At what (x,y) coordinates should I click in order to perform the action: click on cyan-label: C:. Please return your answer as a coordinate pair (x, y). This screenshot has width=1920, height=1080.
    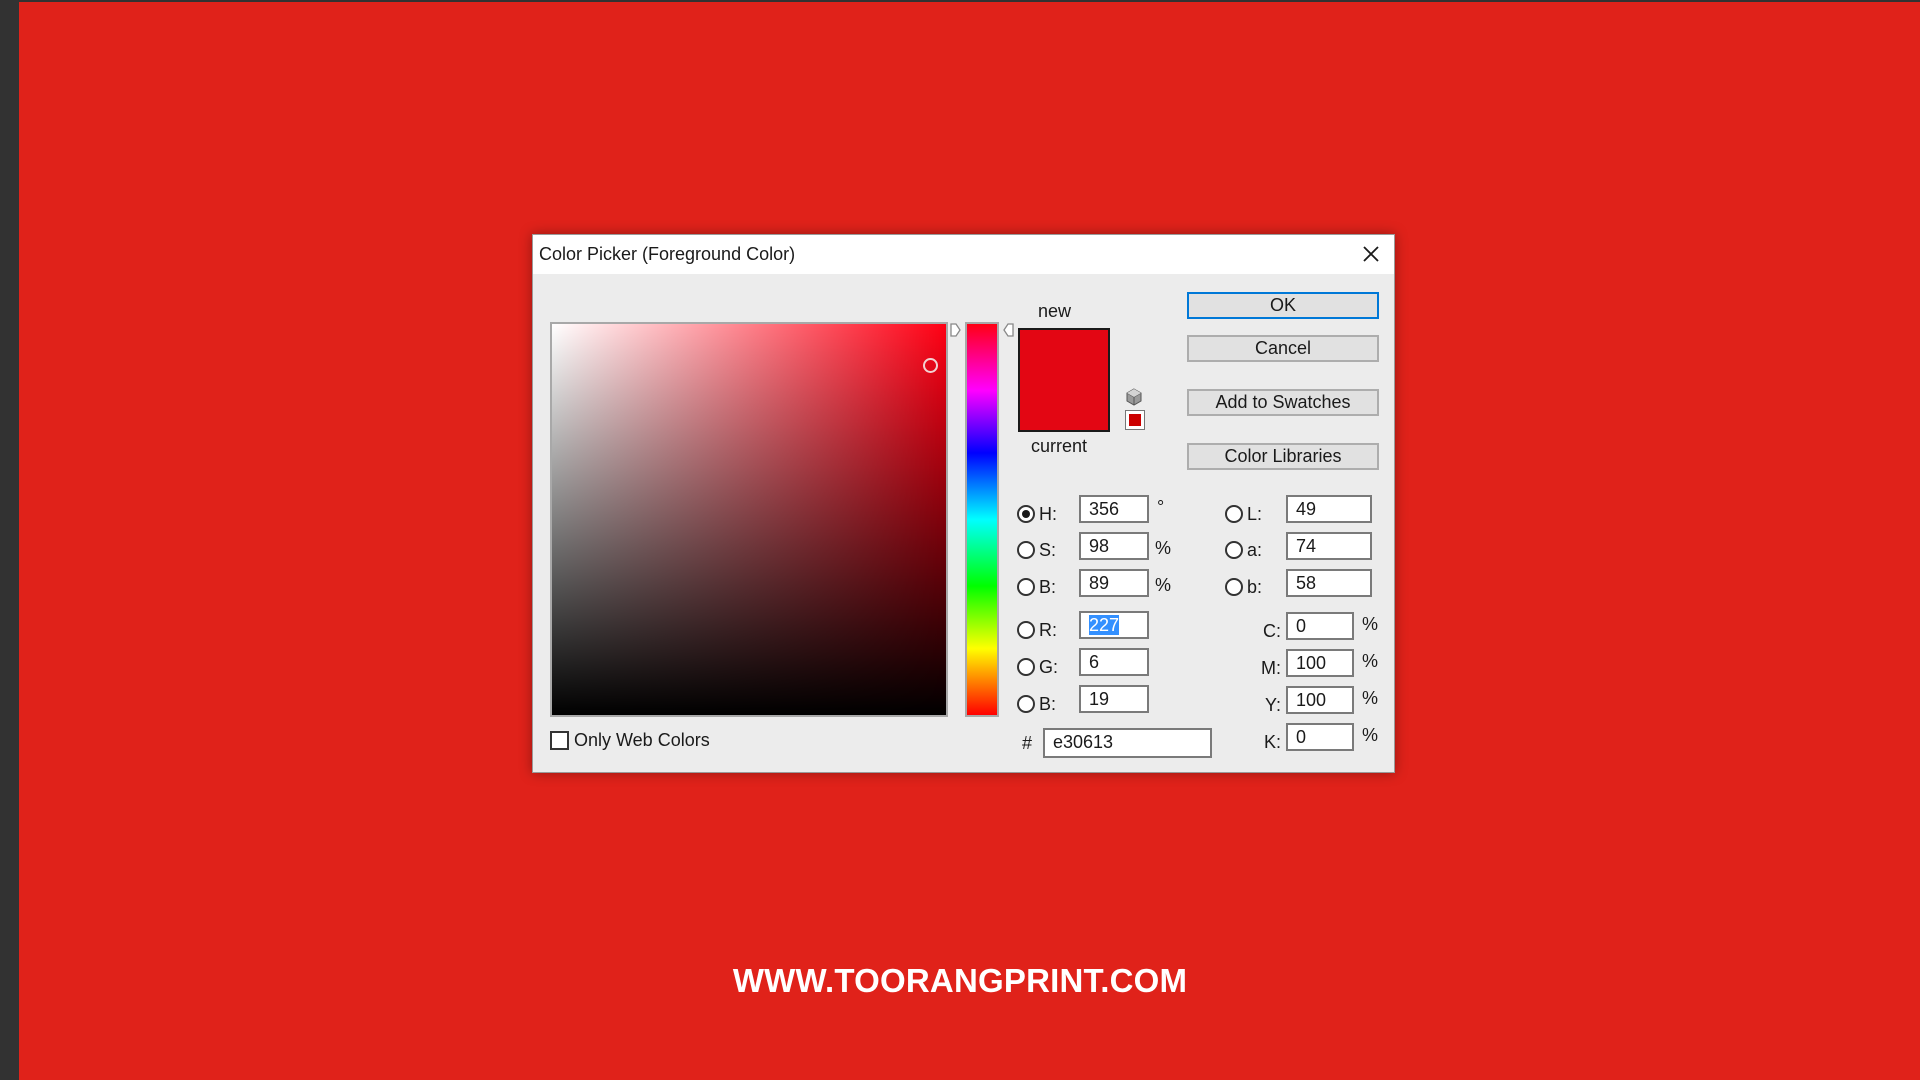
    Looking at the image, I should click on (1272, 631).